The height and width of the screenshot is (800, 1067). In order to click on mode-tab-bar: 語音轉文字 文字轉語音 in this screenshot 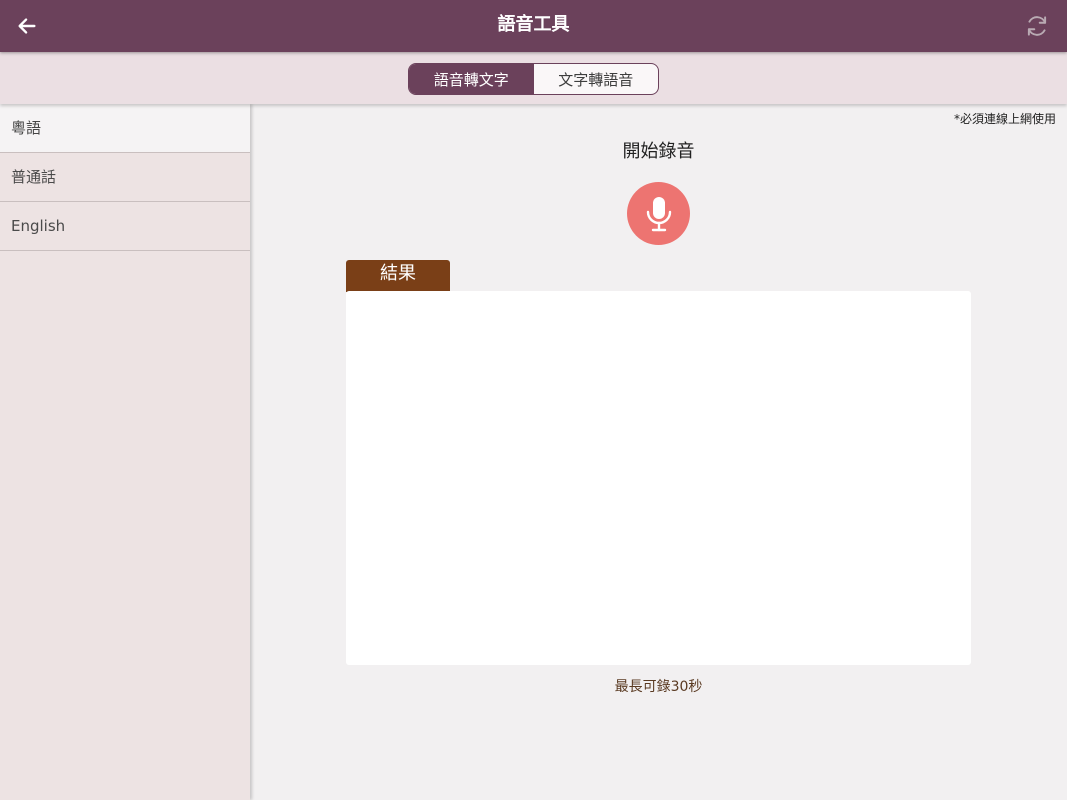, I will do `click(533, 78)`.